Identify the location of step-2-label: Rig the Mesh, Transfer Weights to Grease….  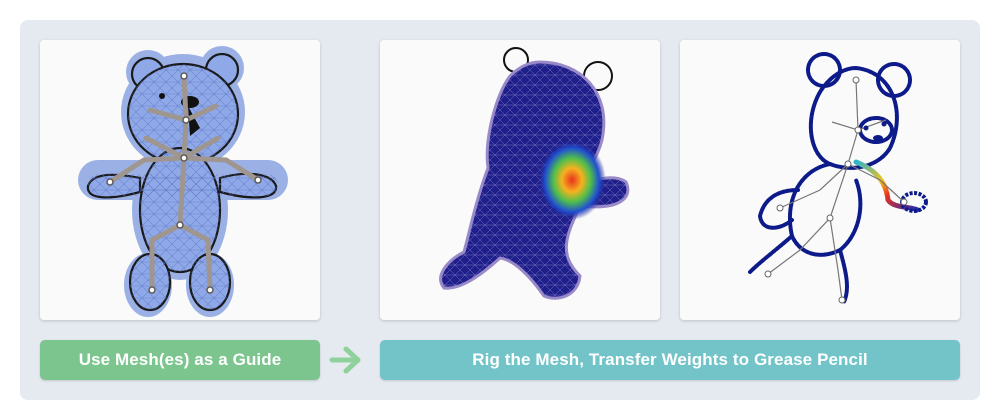
(670, 360).